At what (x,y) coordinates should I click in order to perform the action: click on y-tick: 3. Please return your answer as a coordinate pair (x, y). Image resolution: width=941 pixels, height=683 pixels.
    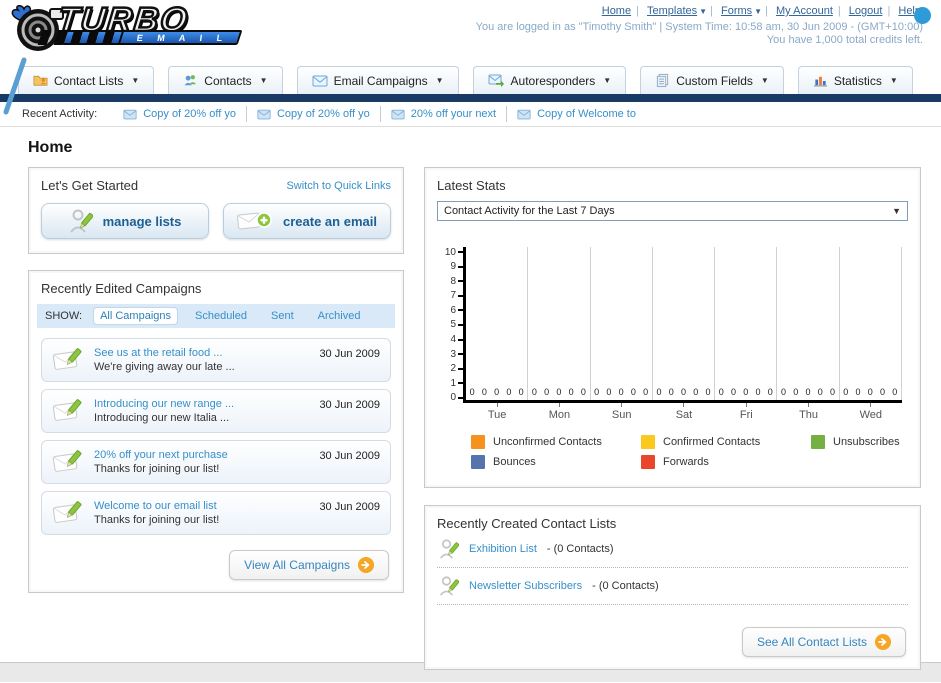
    Looking at the image, I should click on (452, 354).